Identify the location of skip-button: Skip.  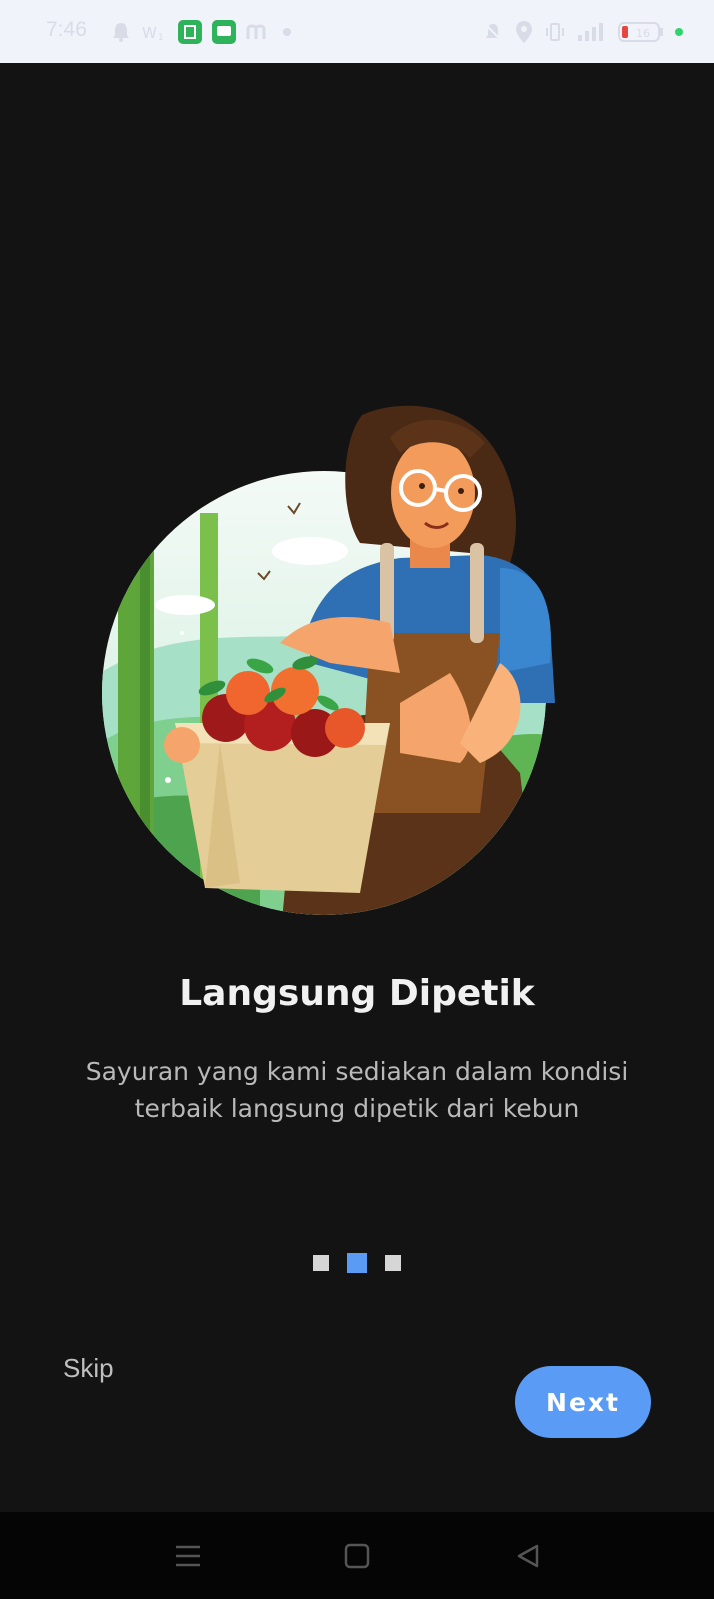
(88, 1368).